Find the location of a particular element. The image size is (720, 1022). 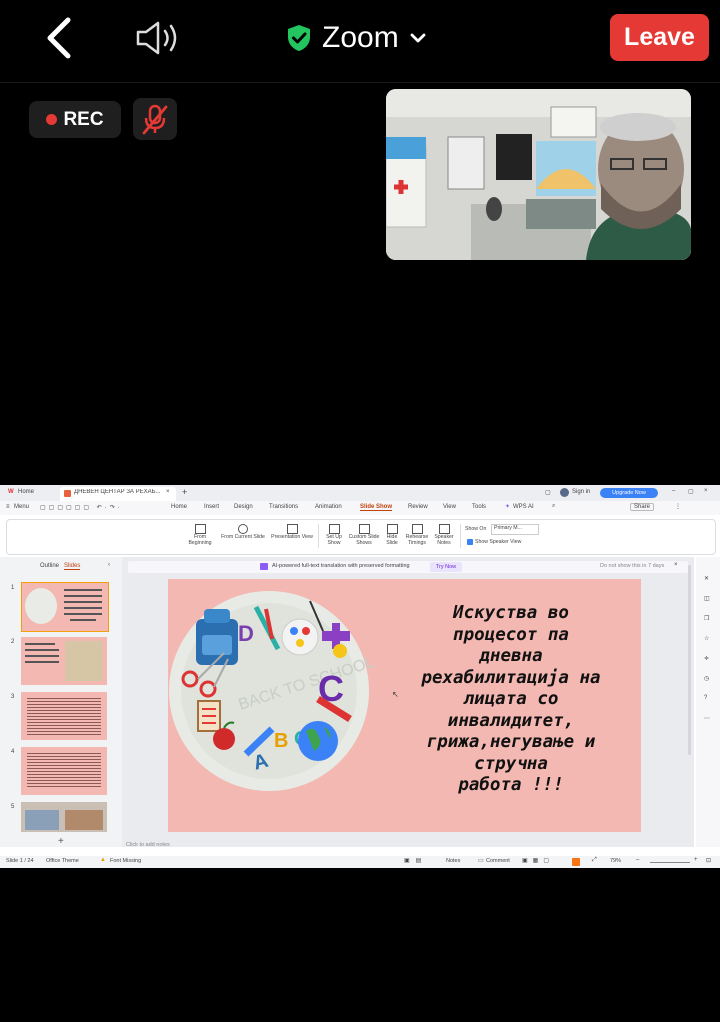

vertical-scrollbar is located at coordinates (689, 660).